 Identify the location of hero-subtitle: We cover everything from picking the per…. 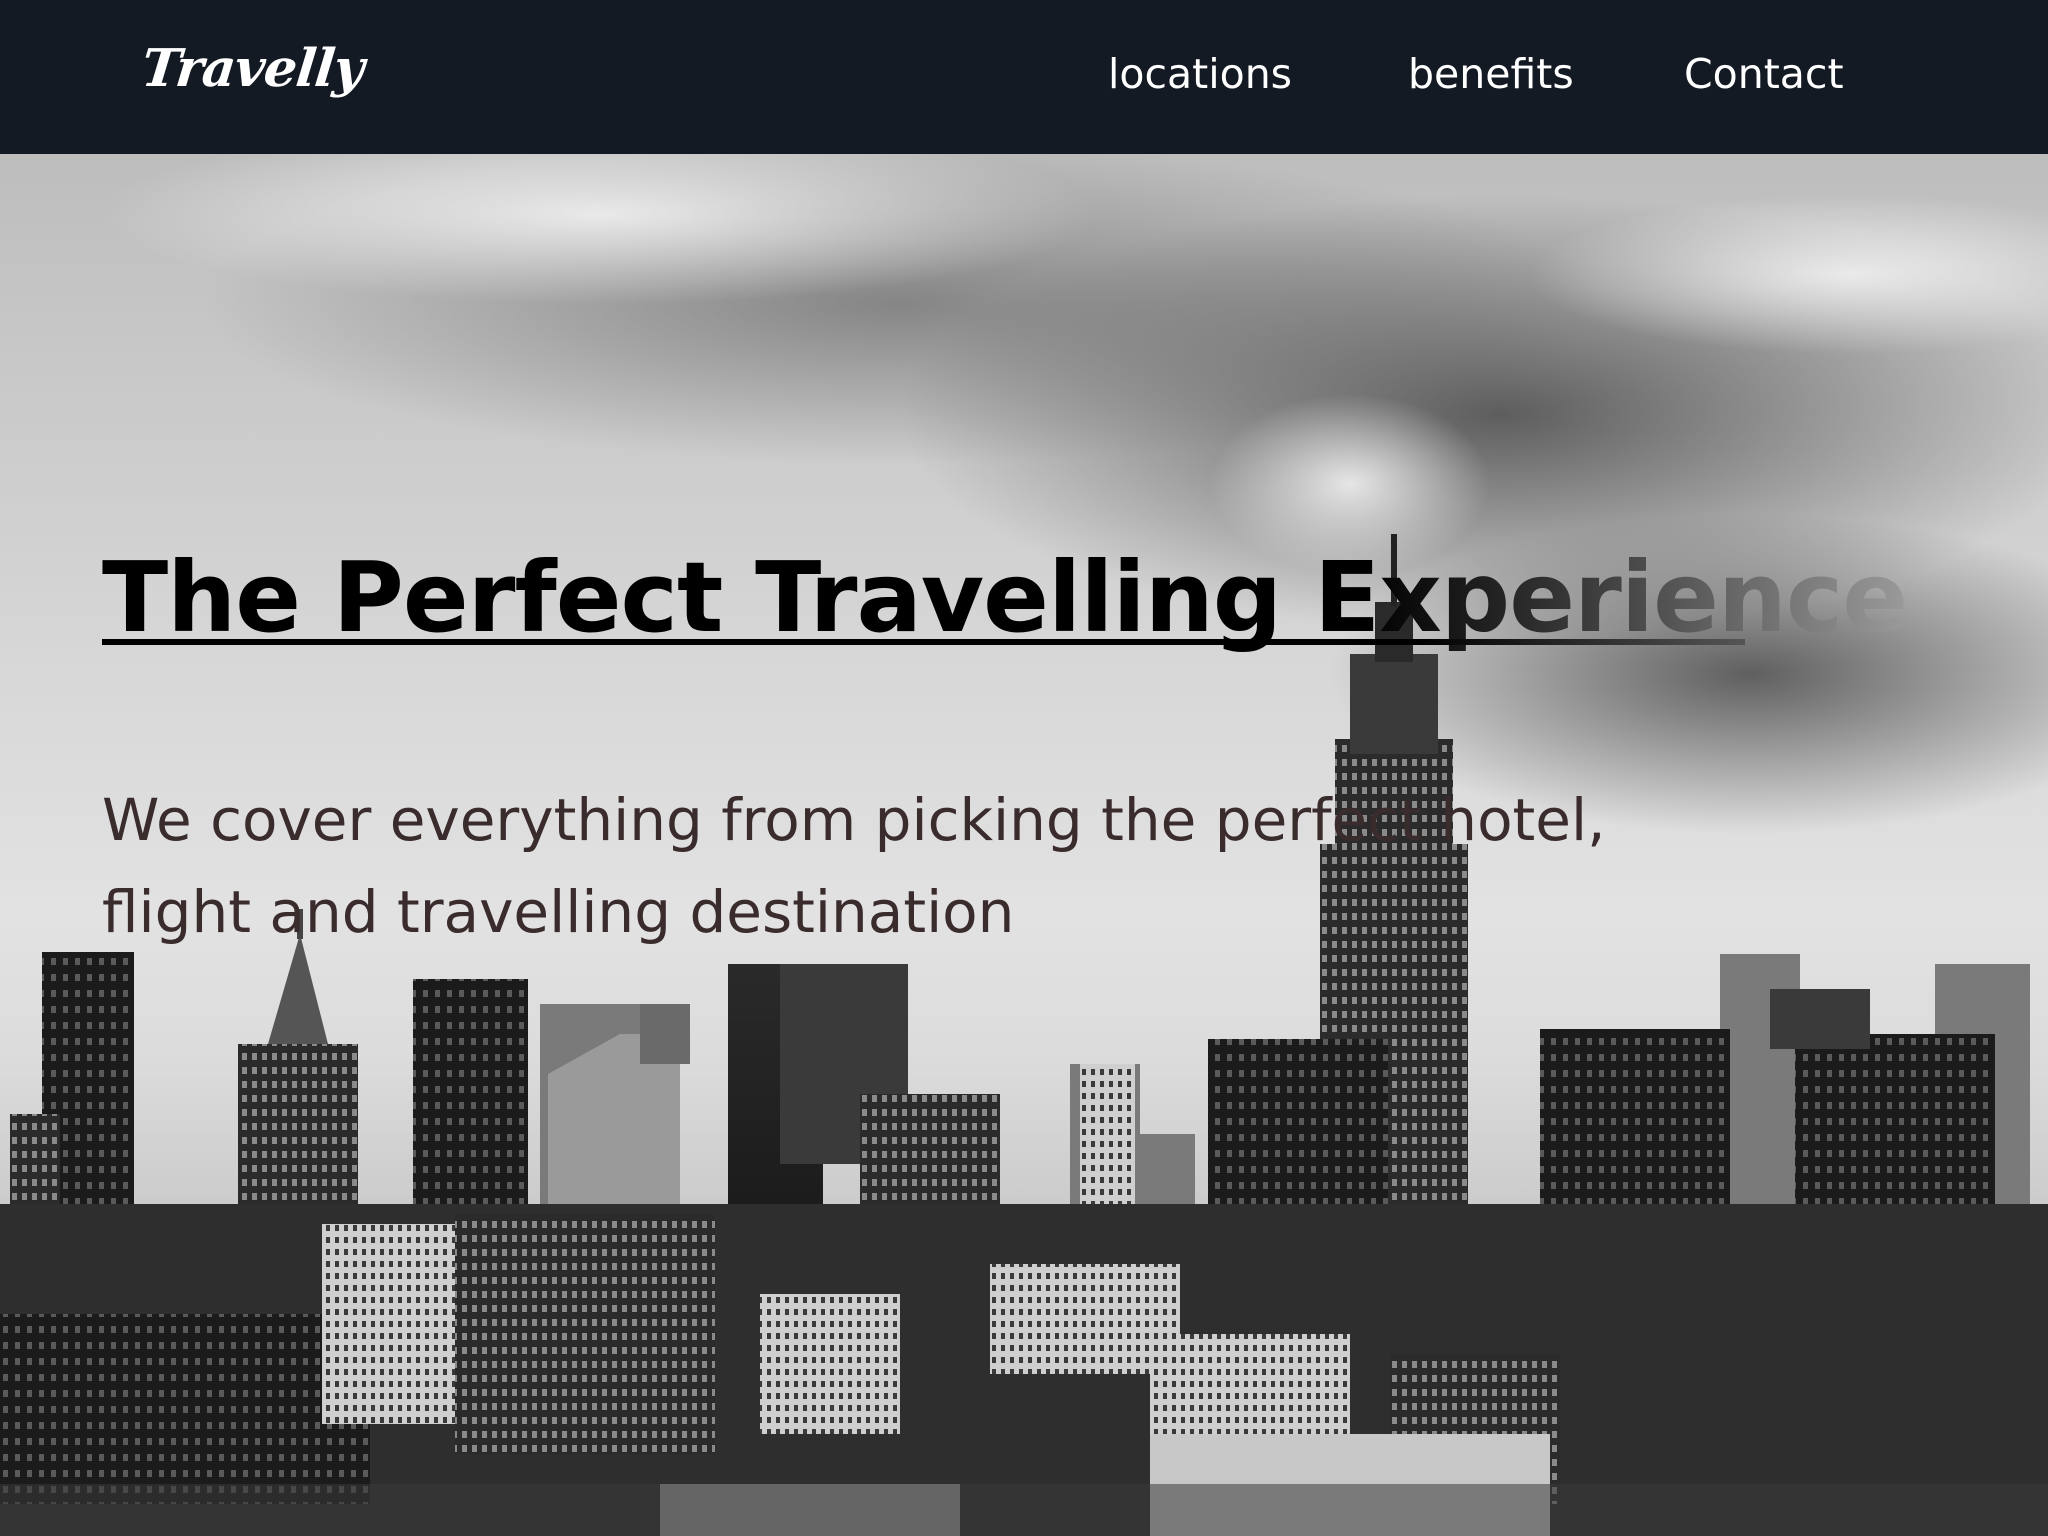
(902, 866).